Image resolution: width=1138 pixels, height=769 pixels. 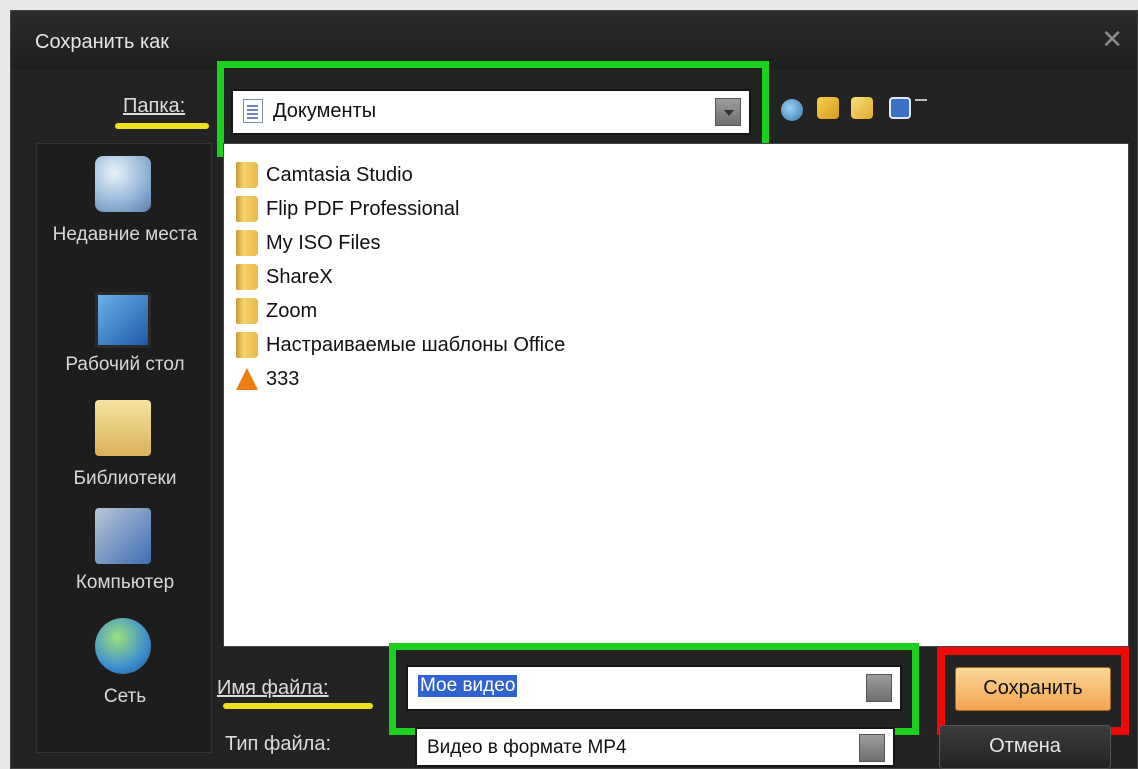 I want to click on up-folder-icon, so click(x=828, y=108).